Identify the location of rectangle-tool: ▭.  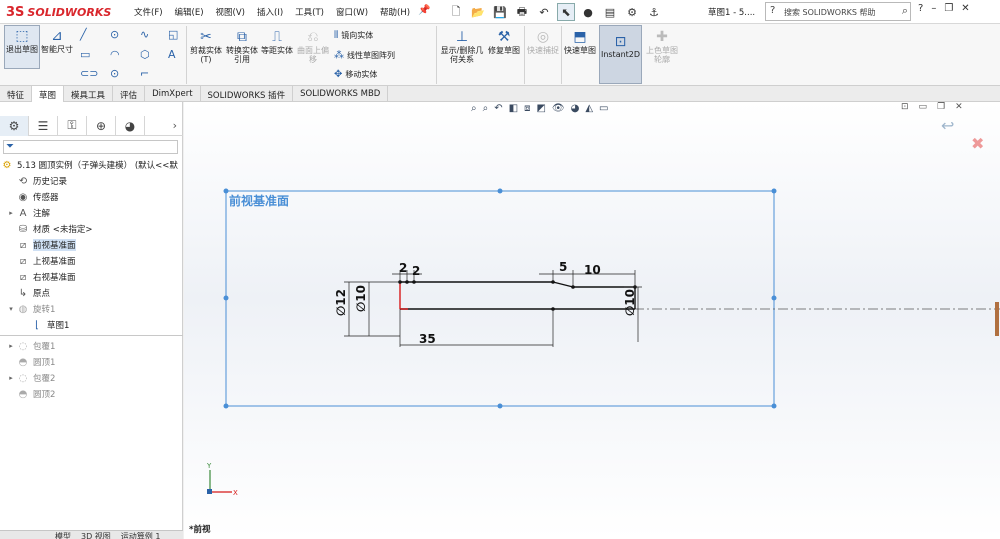
(85, 54).